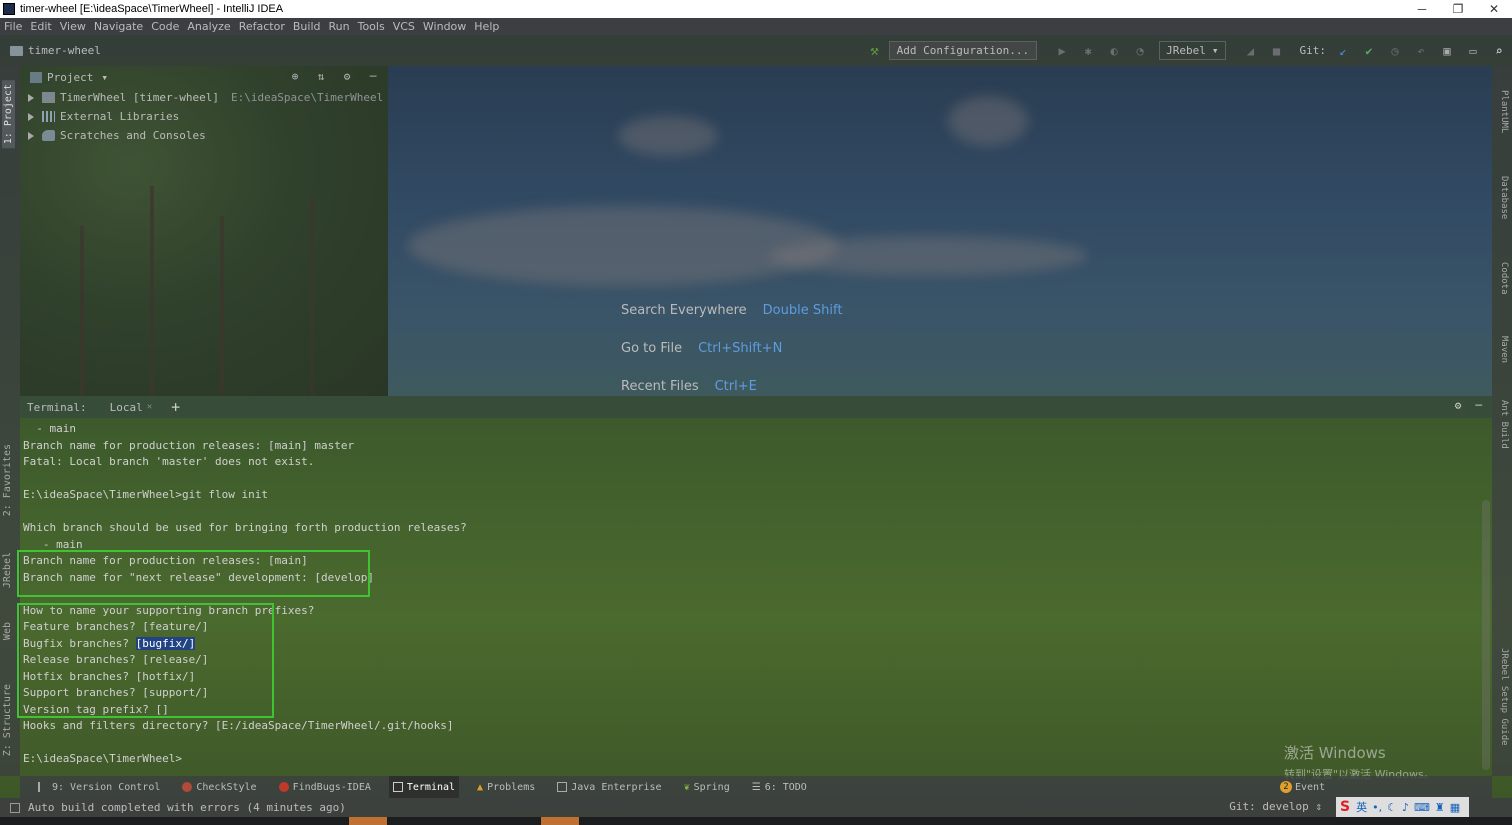 This screenshot has width=1512, height=825. Describe the element at coordinates (707, 787) in the screenshot. I see `tool-spring: ❦ Spring` at that location.